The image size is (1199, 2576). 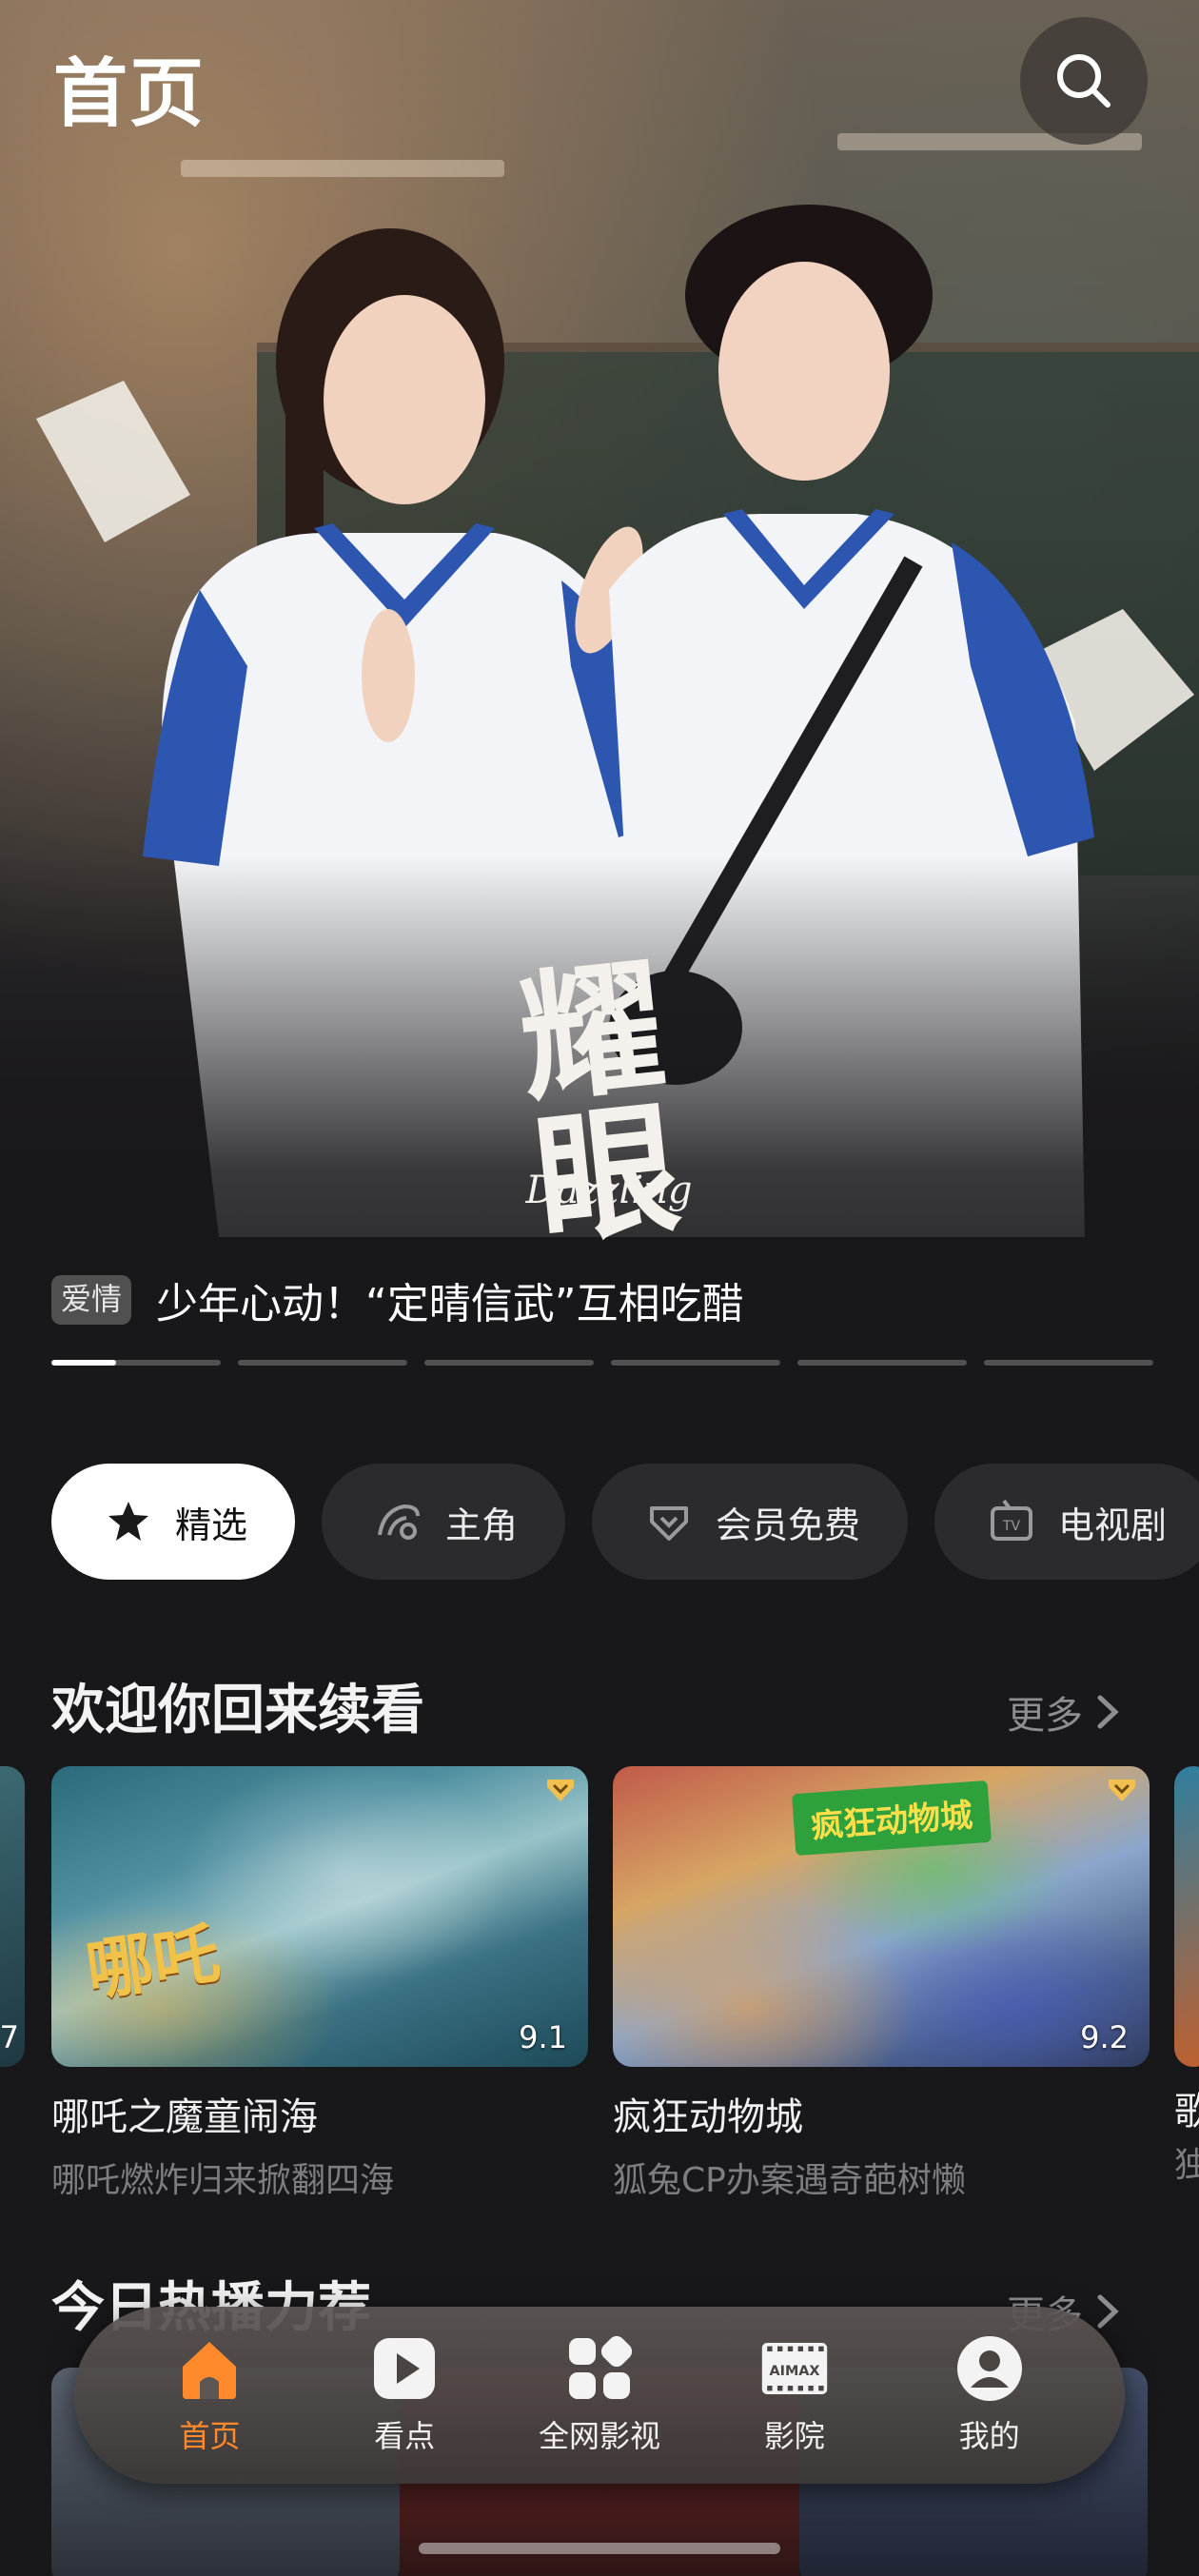 I want to click on profile-icon, so click(x=990, y=2368).